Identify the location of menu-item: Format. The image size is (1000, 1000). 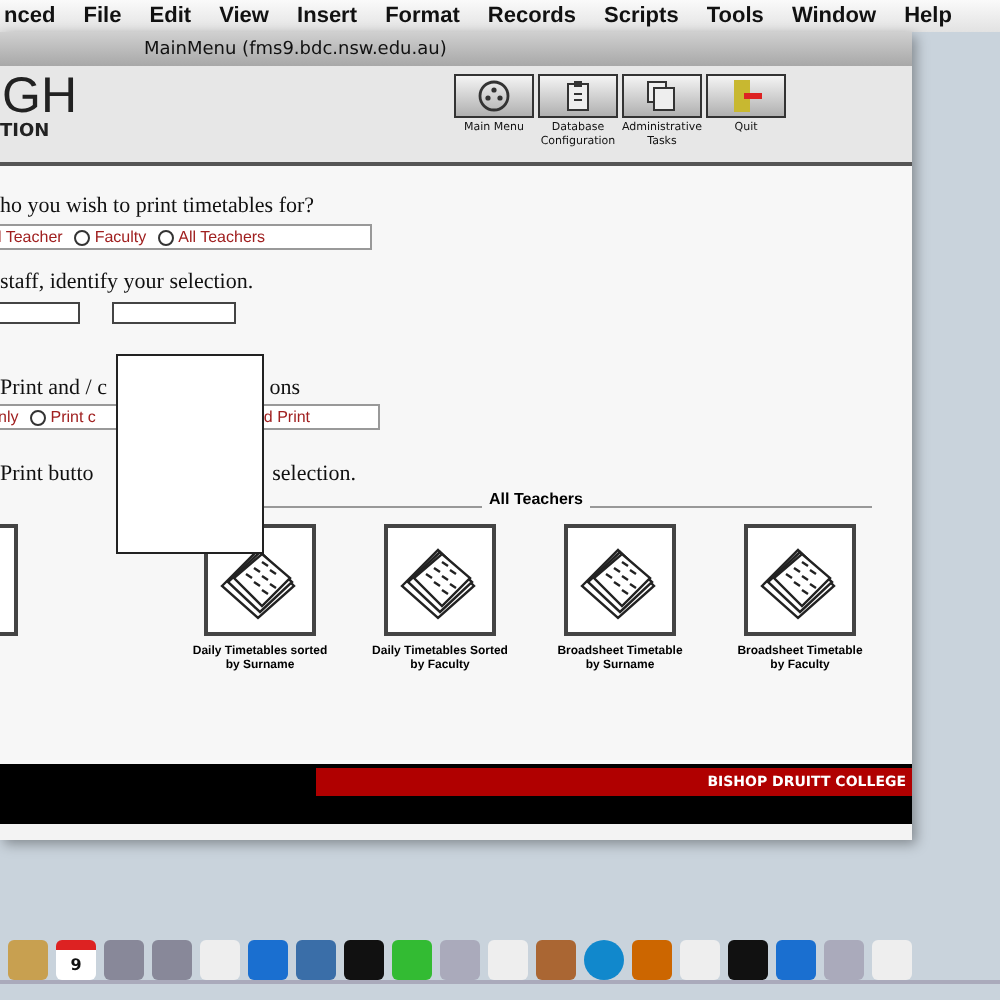
(422, 16).